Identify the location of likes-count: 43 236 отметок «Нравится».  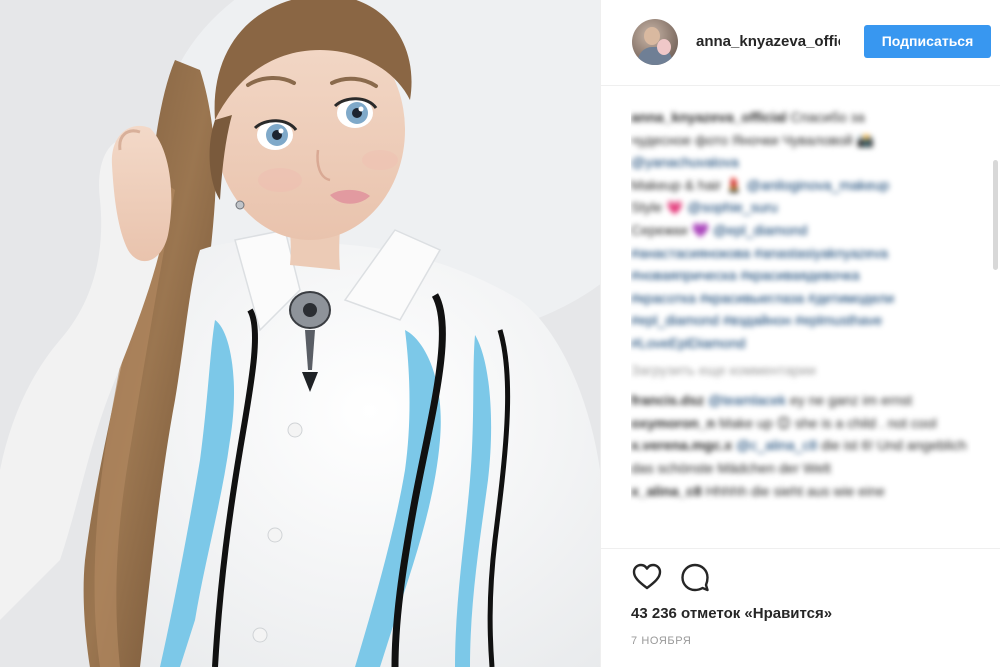
(731, 613).